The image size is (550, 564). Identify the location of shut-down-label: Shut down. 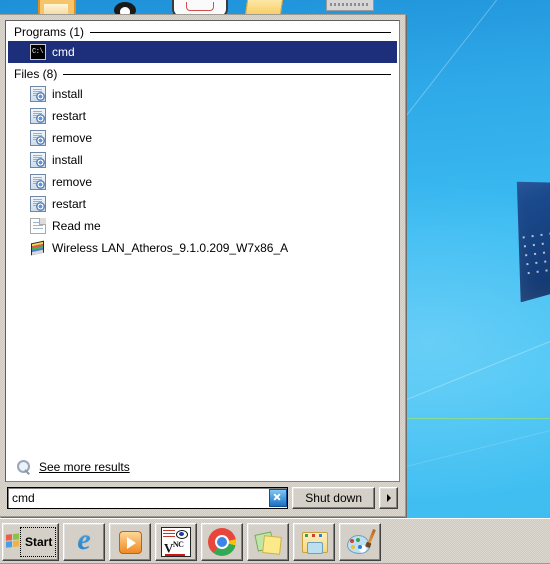
(333, 498).